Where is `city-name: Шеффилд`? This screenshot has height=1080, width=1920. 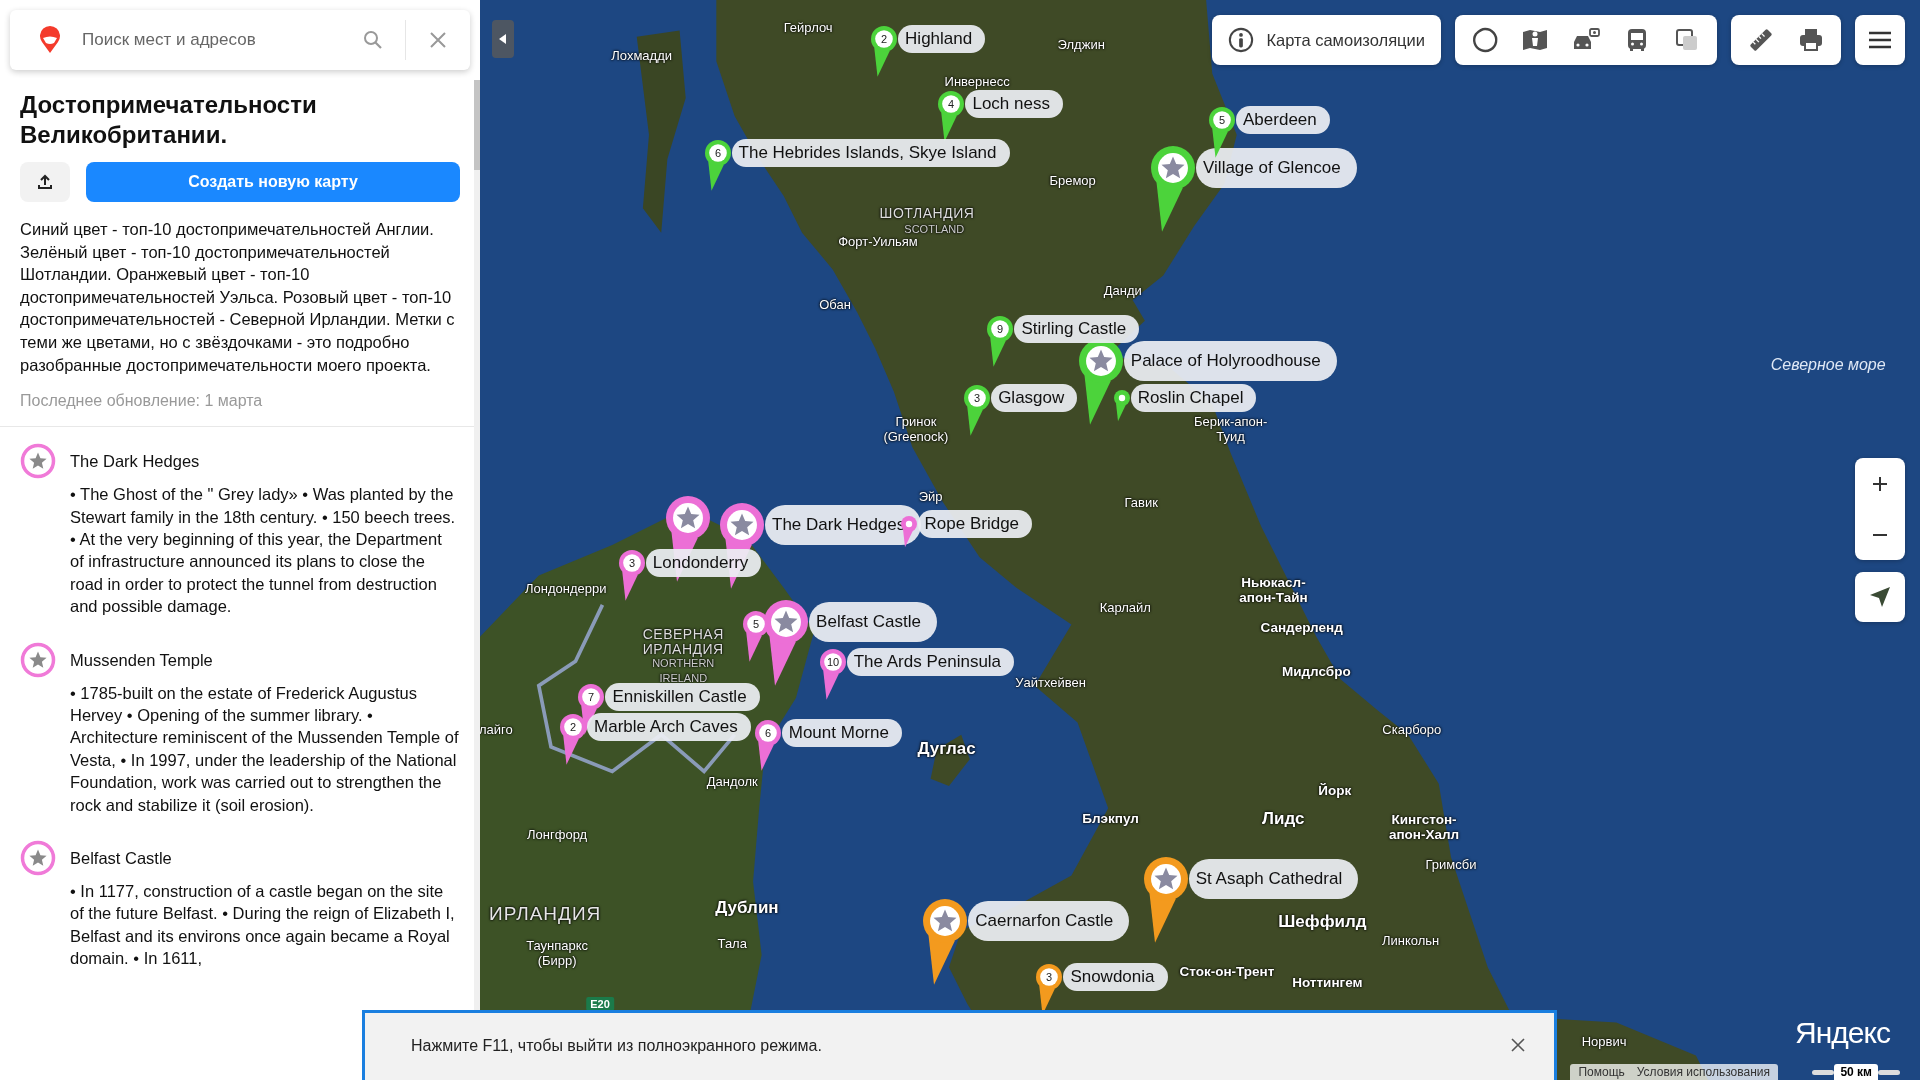
city-name: Шеффилд is located at coordinates (1322, 921).